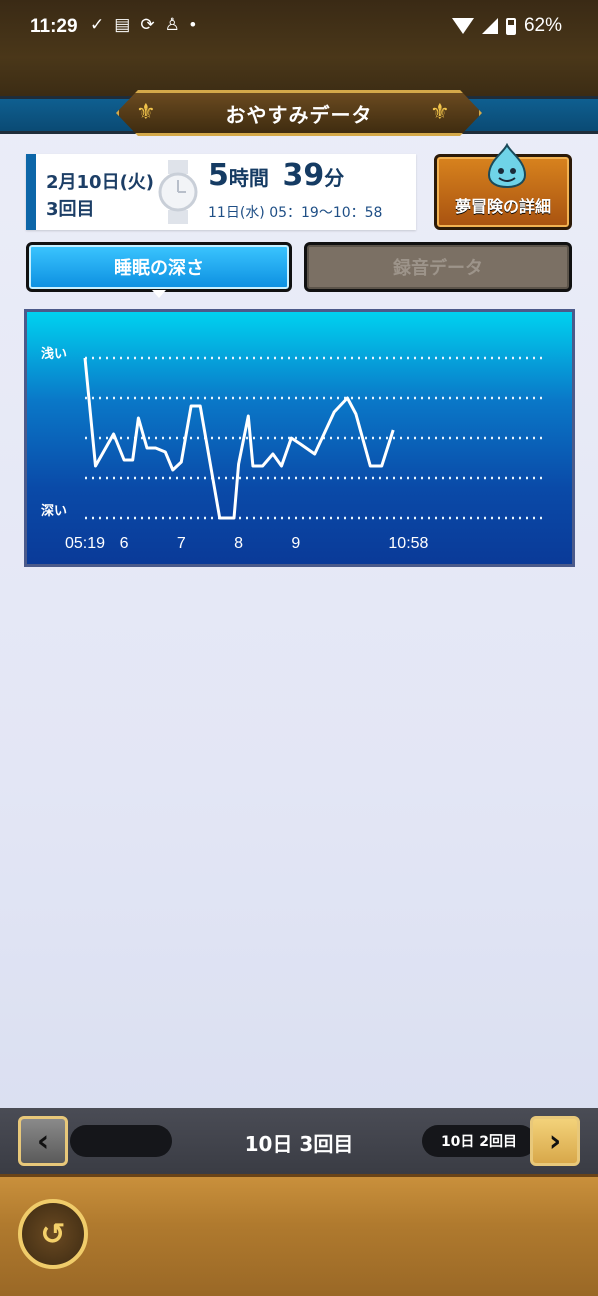 The height and width of the screenshot is (1296, 598). I want to click on back-button: ↺, so click(53, 1234).